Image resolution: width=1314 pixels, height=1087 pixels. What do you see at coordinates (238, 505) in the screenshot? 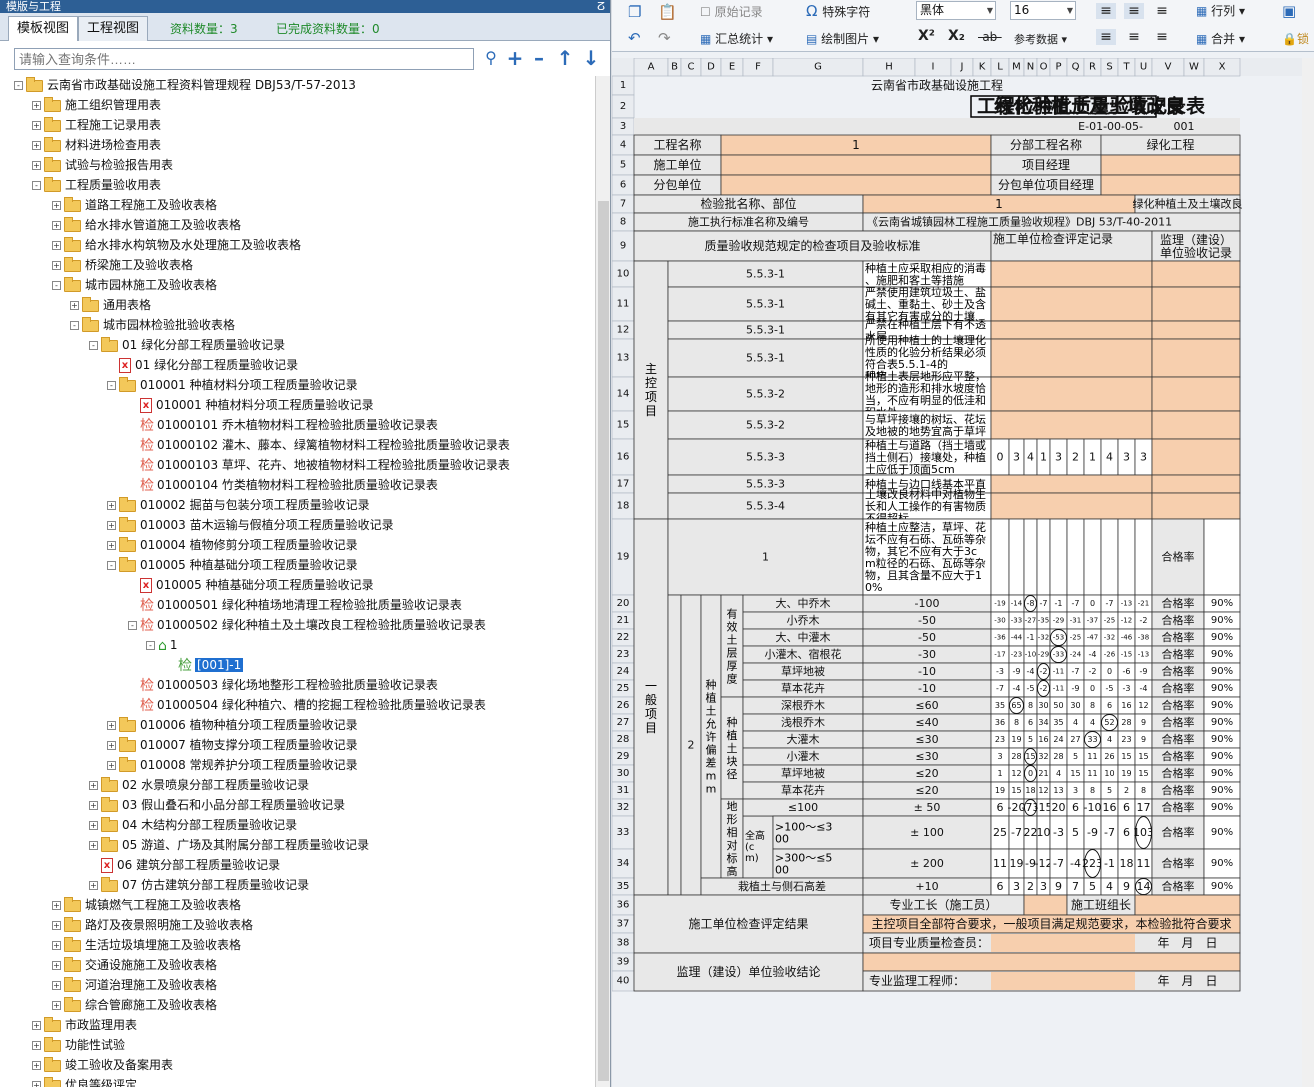
I see `tree-node: +010002 掘苗与包装分项工程质量验收记录` at bounding box center [238, 505].